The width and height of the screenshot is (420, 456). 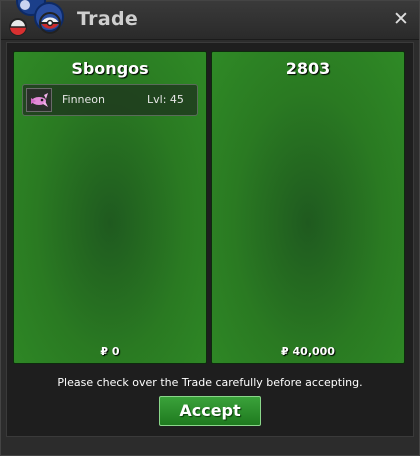 I want to click on pokeball-logo-icon, so click(x=36, y=18).